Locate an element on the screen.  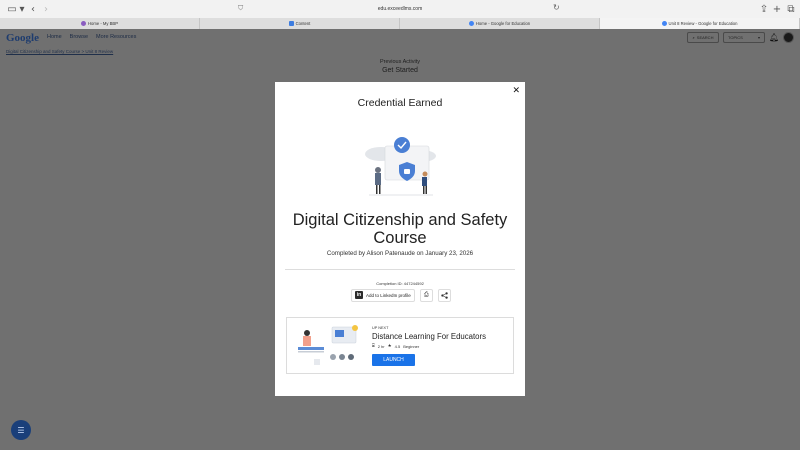
star-icon: ★ is located at coordinates (389, 346).